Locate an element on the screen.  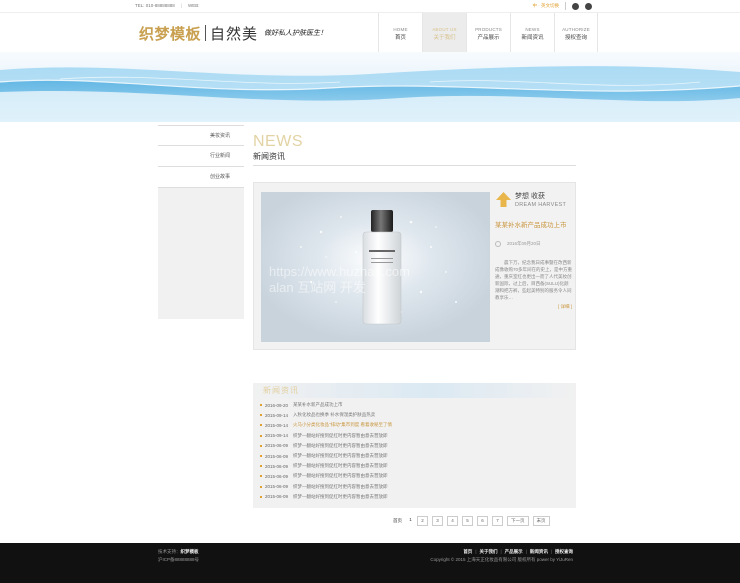
pager-current: 1 is located at coordinates (410, 519).